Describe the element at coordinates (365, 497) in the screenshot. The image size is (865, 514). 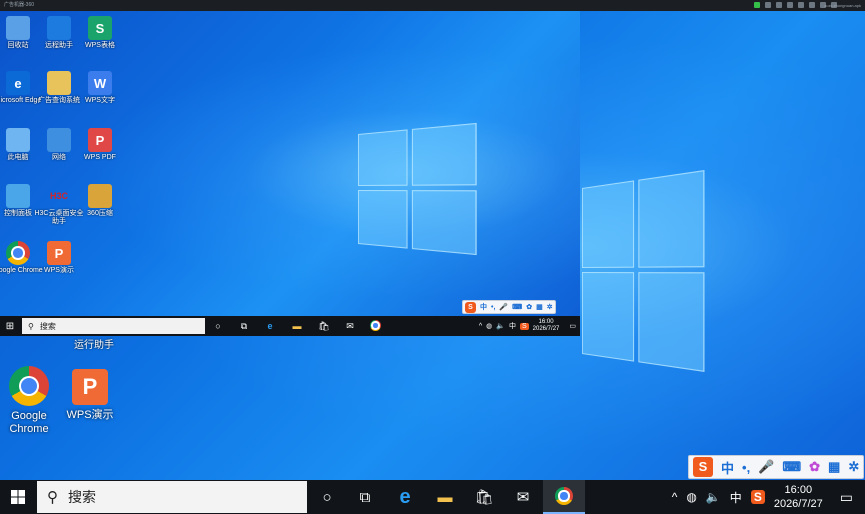
I see `taskview-icon: ⧉` at that location.